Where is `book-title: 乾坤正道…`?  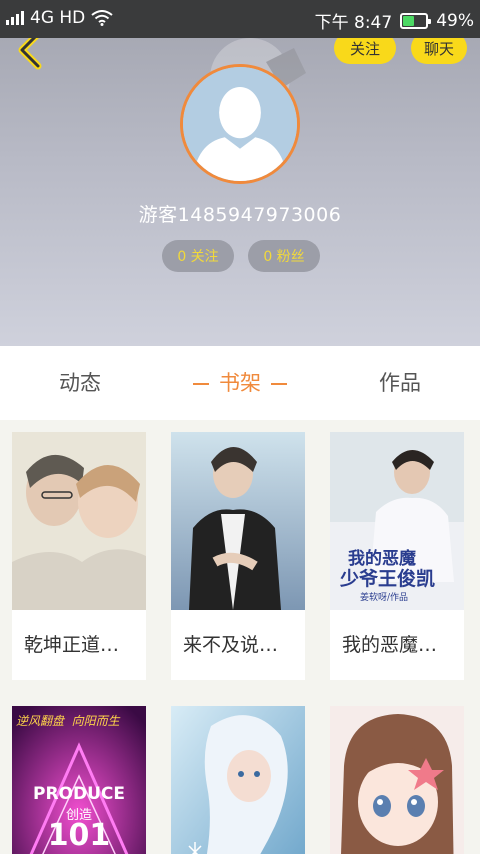 book-title: 乾坤正道… is located at coordinates (72, 645).